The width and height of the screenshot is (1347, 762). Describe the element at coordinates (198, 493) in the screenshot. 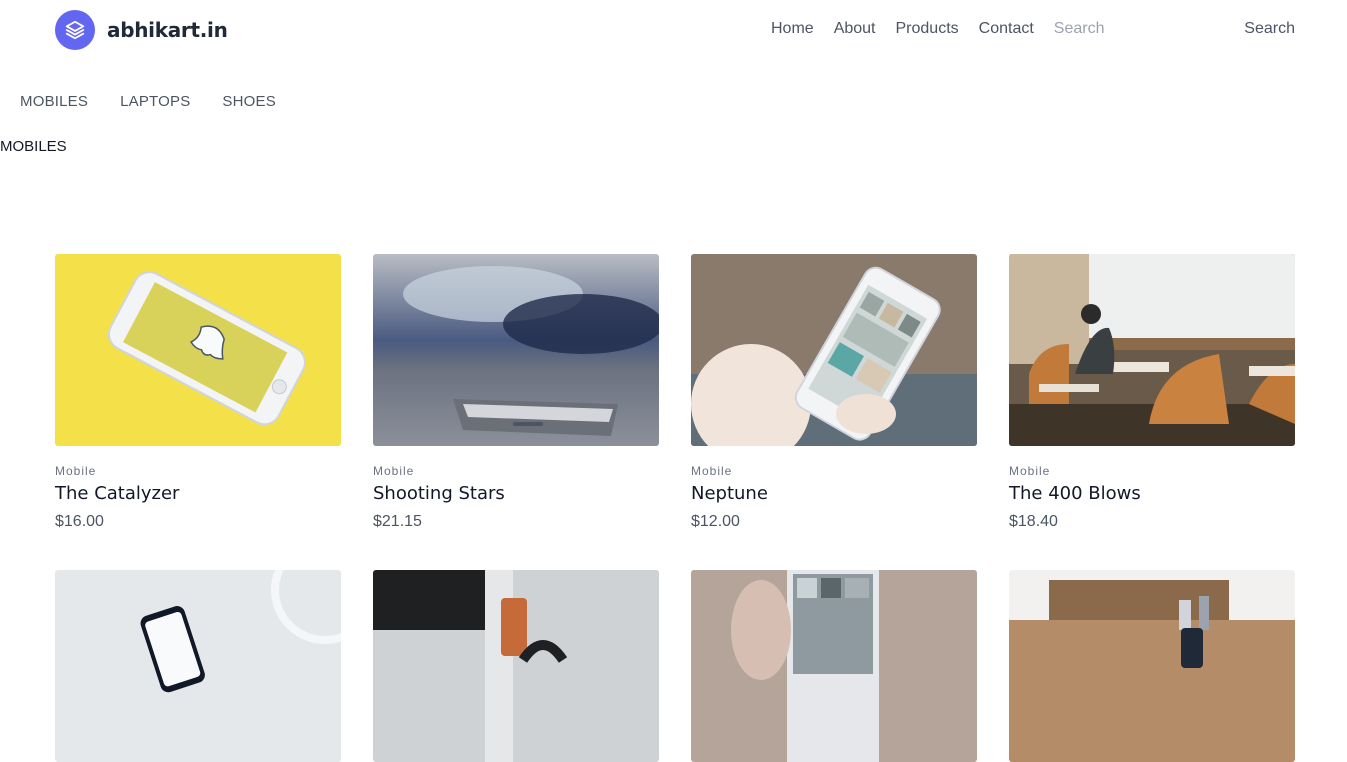

I see `product-title: The Catalyzer` at that location.